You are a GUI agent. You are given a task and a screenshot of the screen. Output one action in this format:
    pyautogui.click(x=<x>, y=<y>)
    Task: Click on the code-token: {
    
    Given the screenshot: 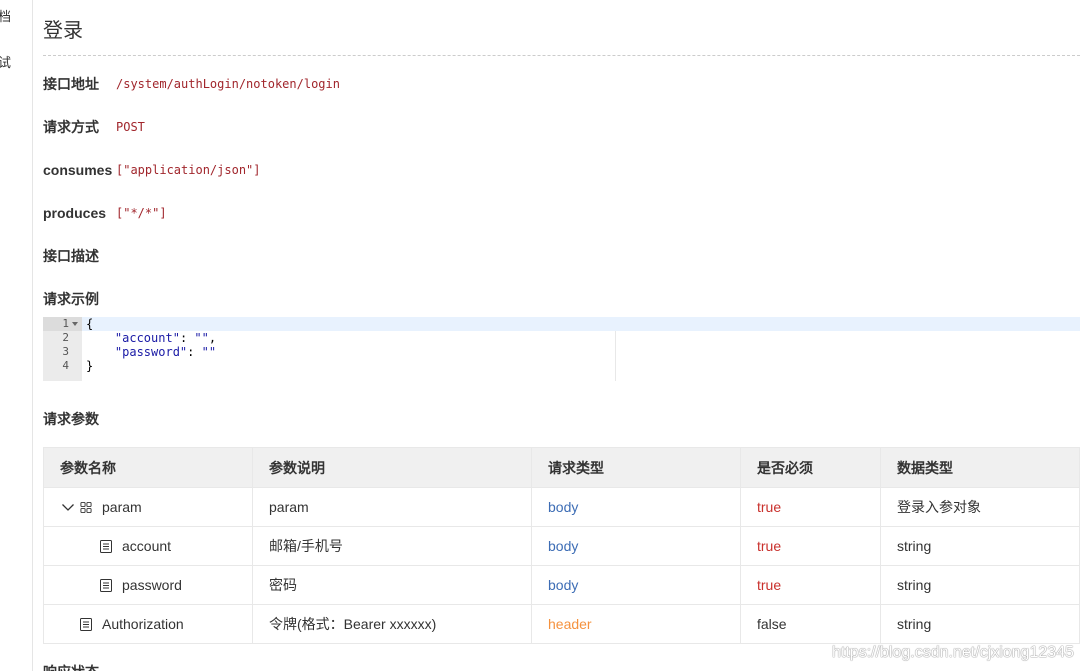 What is the action you would take?
    pyautogui.click(x=90, y=324)
    